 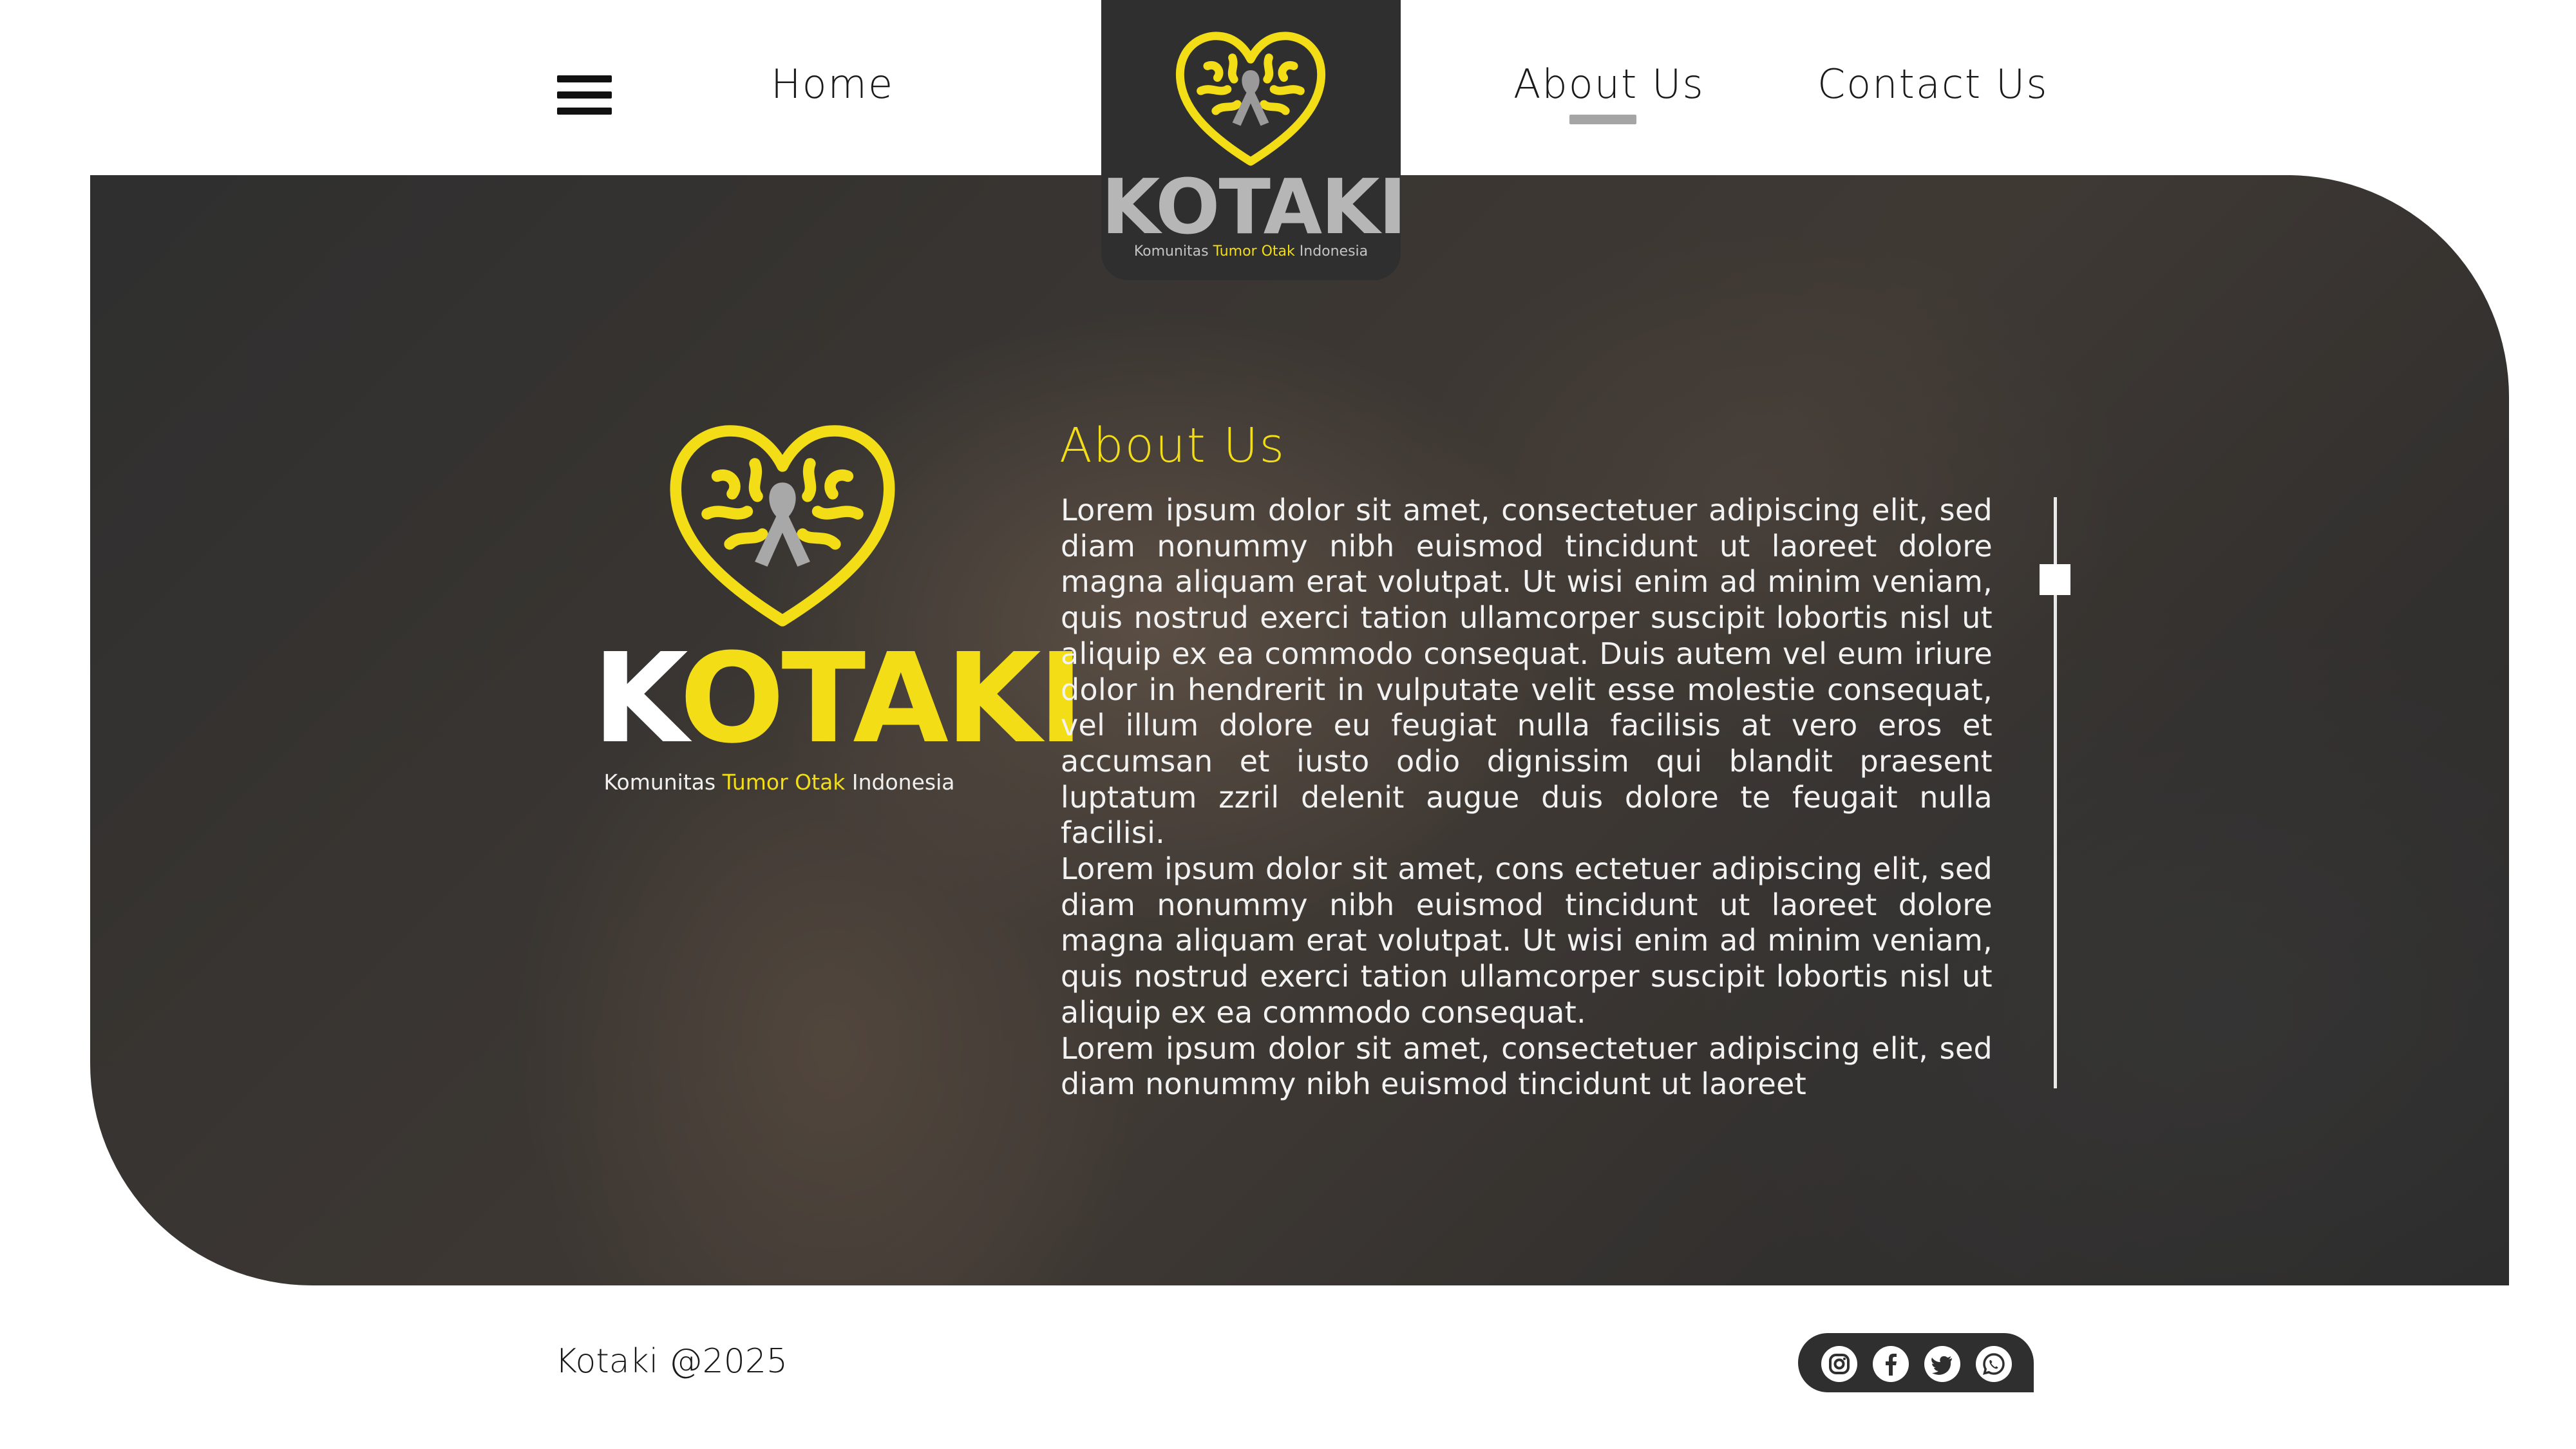 I want to click on hero-logo: KOTAKI Komunitas Tumor Otak Indonesia, so click(x=838, y=690).